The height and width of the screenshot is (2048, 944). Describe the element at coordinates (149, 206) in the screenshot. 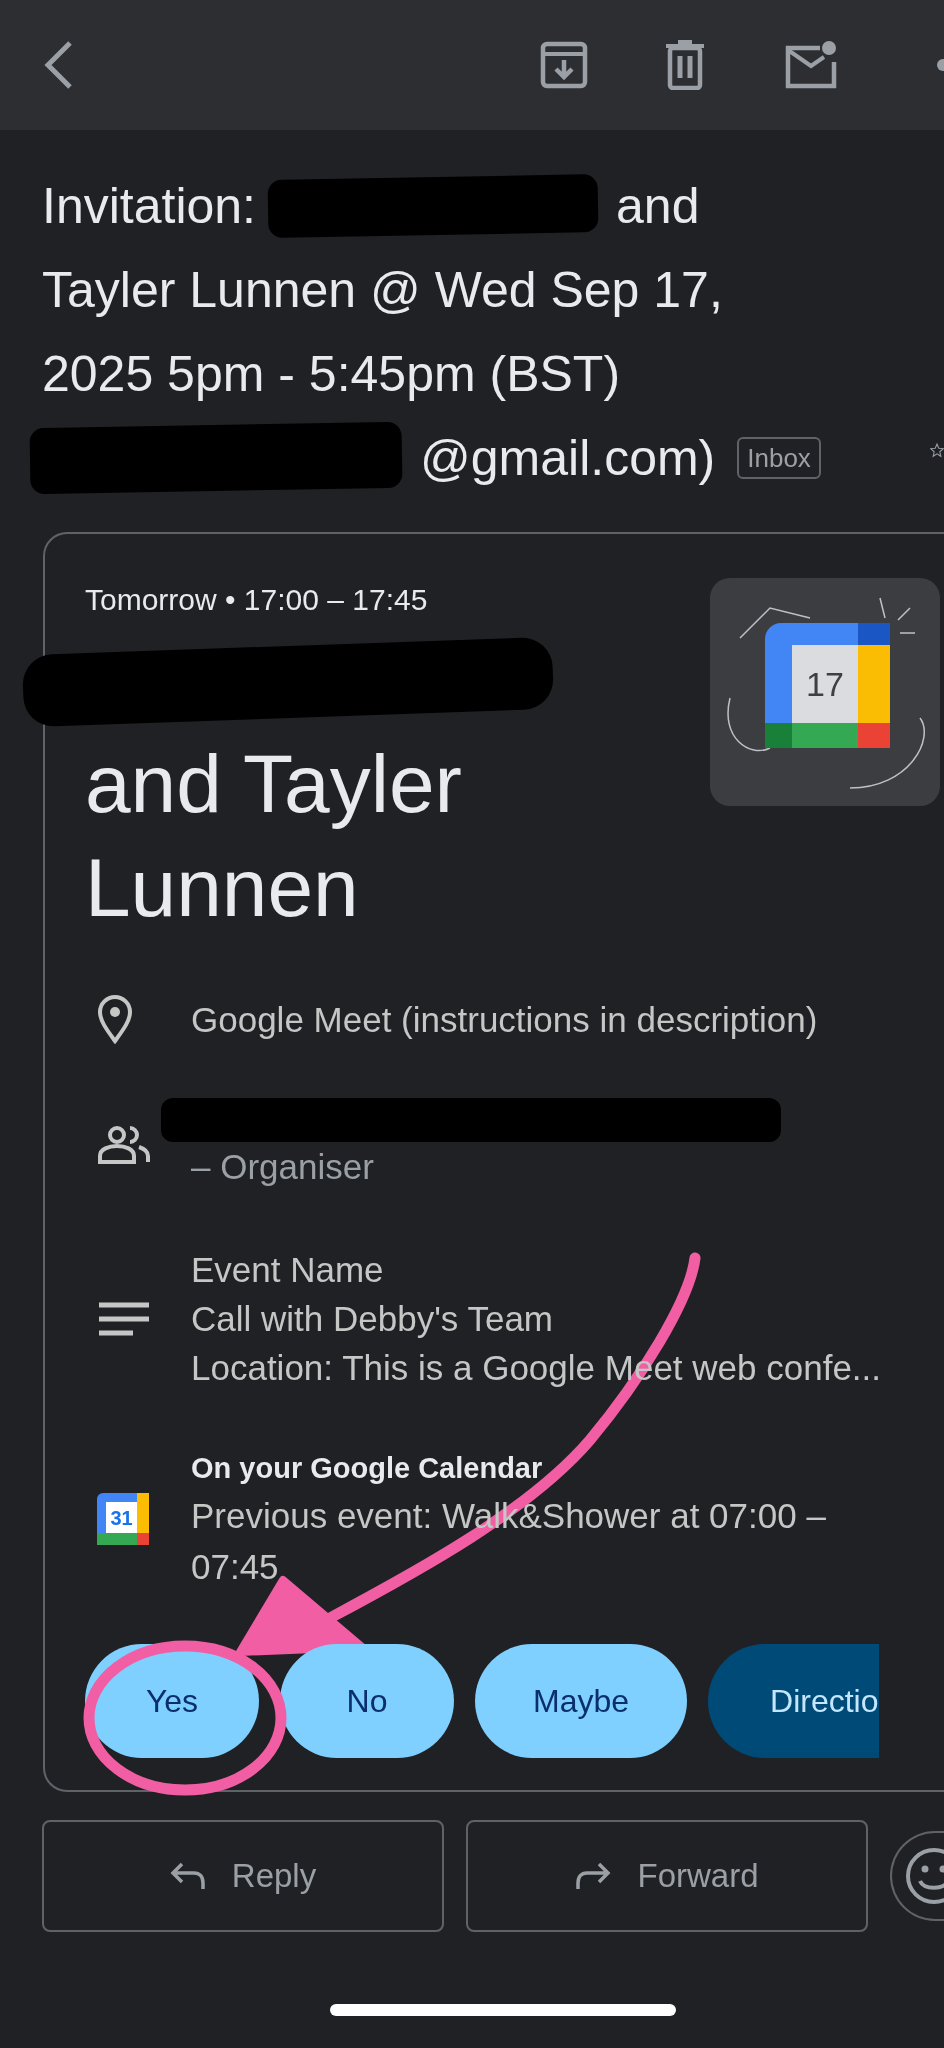

I see `subject-text: Invitation:` at that location.